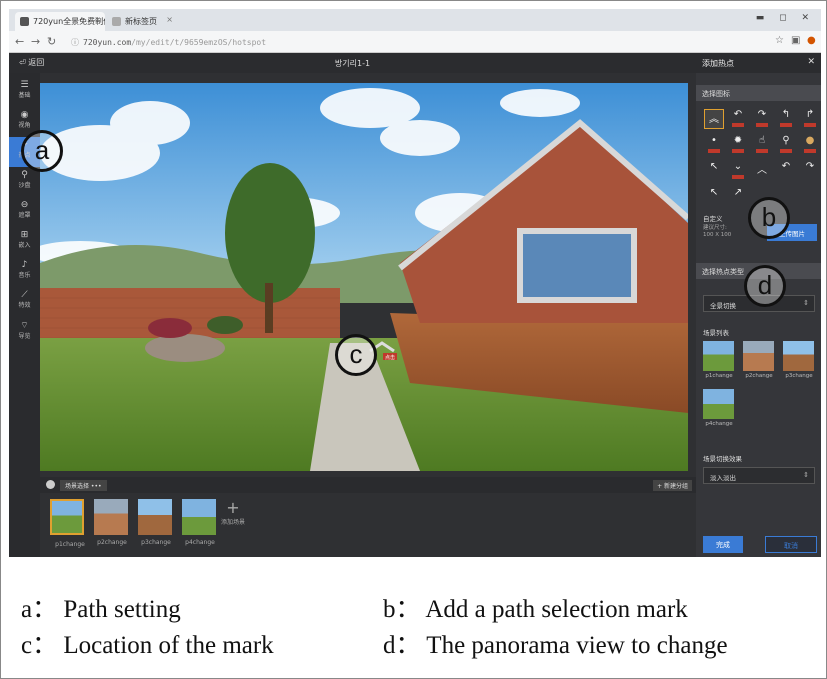 The image size is (827, 679). I want to click on nav-label: 基础, so click(24, 95).